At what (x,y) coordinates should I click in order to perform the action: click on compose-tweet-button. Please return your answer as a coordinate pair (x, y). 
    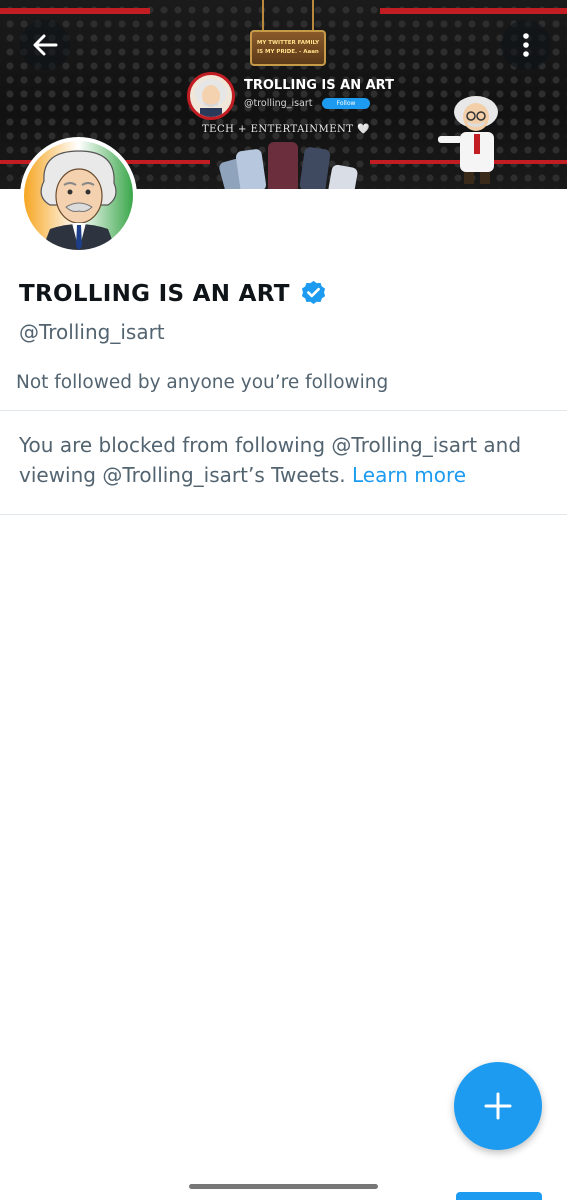
    Looking at the image, I should click on (498, 1106).